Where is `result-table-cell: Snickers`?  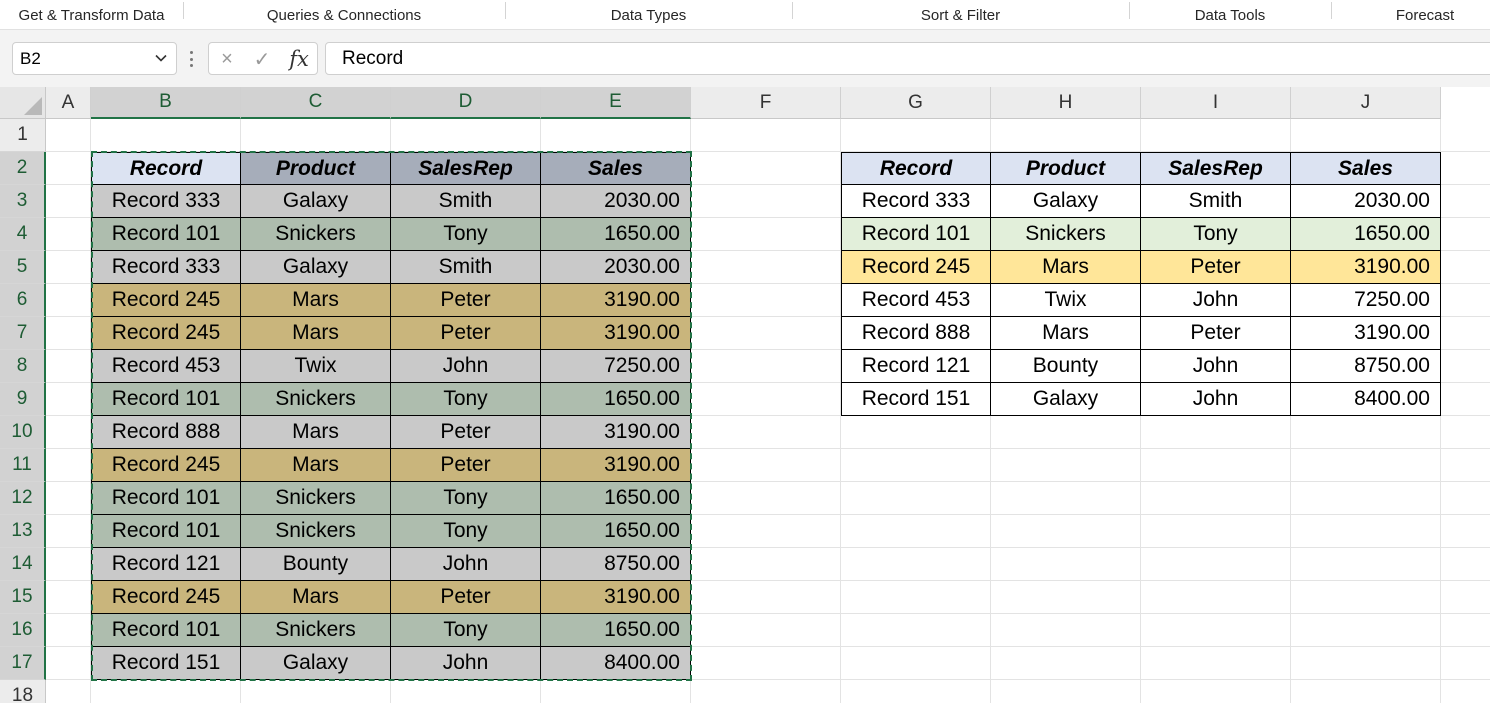 result-table-cell: Snickers is located at coordinates (1066, 234).